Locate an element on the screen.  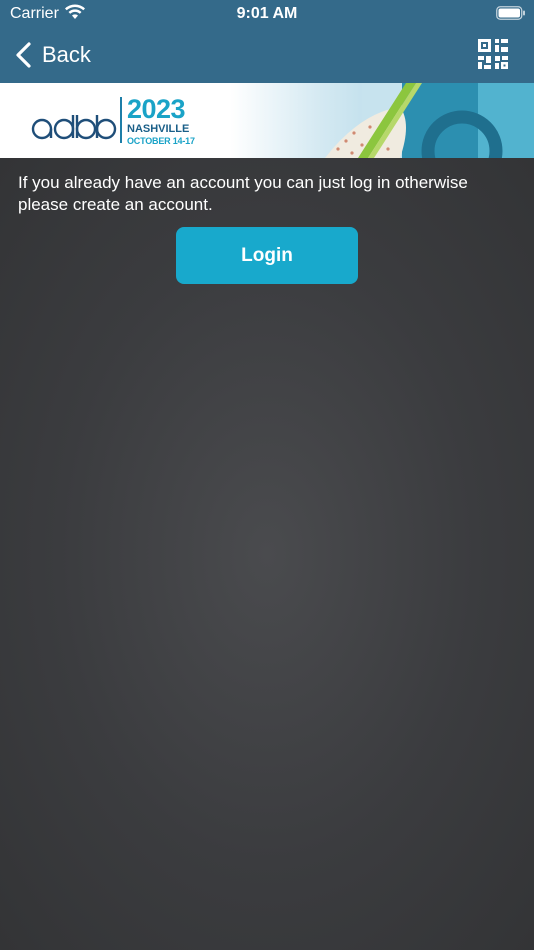
logo-divider is located at coordinates (121, 120).